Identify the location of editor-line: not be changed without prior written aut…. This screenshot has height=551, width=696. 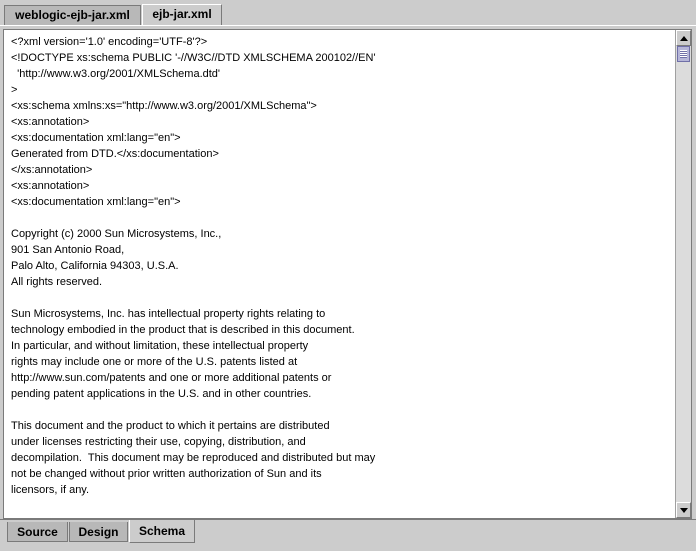
(166, 474).